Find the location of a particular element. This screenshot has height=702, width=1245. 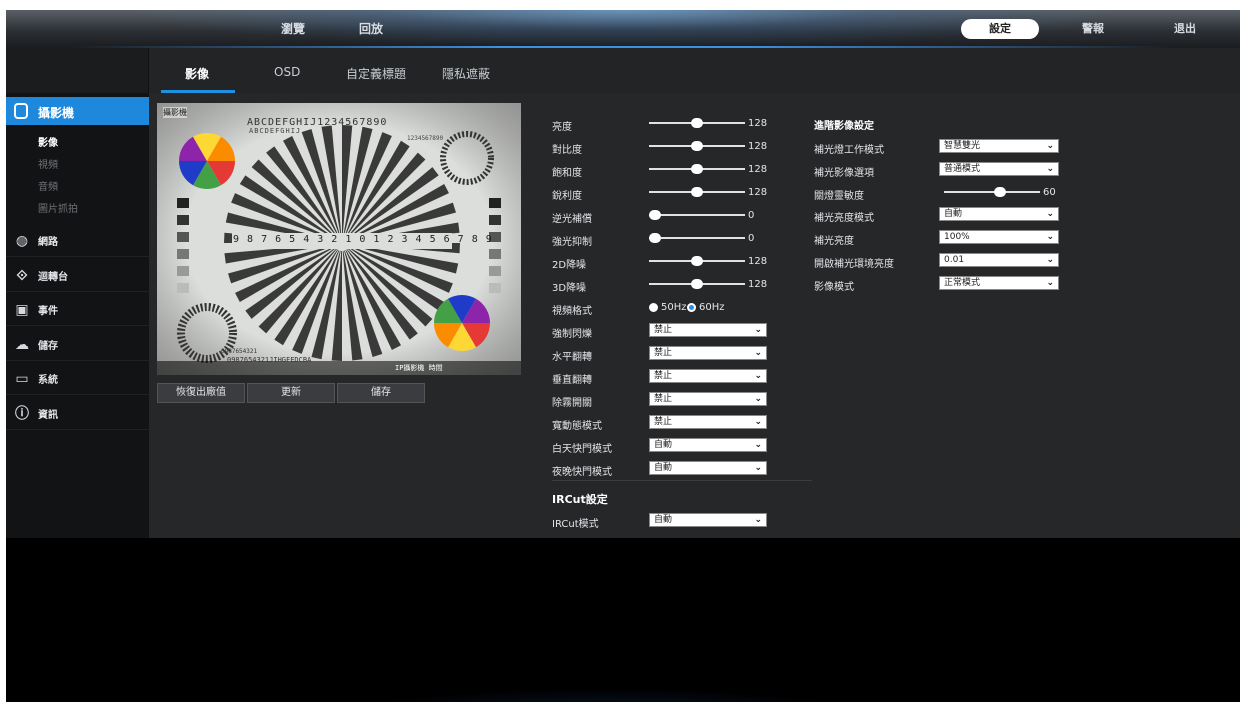

save-button: 儲存 is located at coordinates (381, 393).